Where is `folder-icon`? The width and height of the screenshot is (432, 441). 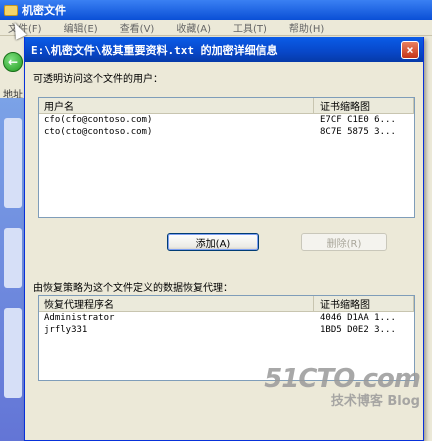
folder-icon is located at coordinates (11, 10).